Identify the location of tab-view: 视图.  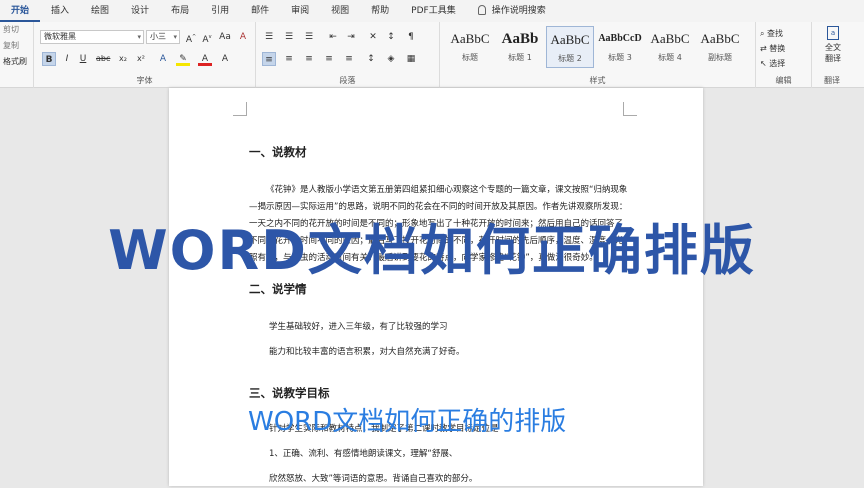
(340, 11).